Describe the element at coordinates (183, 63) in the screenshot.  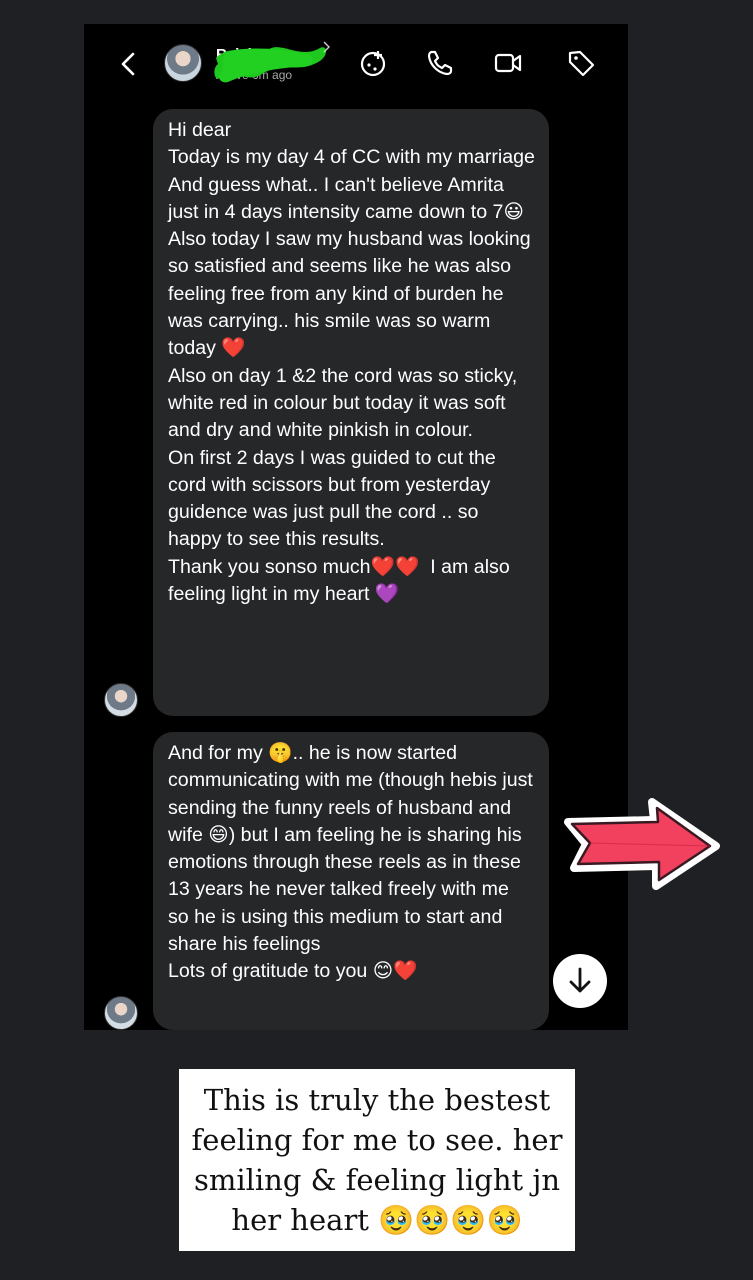
I see `contact-avatar` at that location.